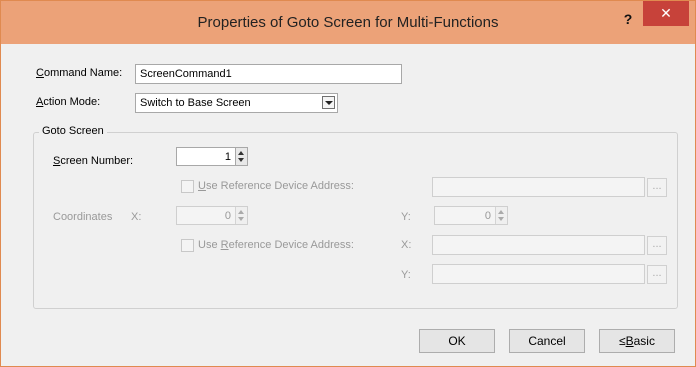 The image size is (696, 367). Describe the element at coordinates (637, 341) in the screenshot. I see `basic-button: ≤Basic` at that location.